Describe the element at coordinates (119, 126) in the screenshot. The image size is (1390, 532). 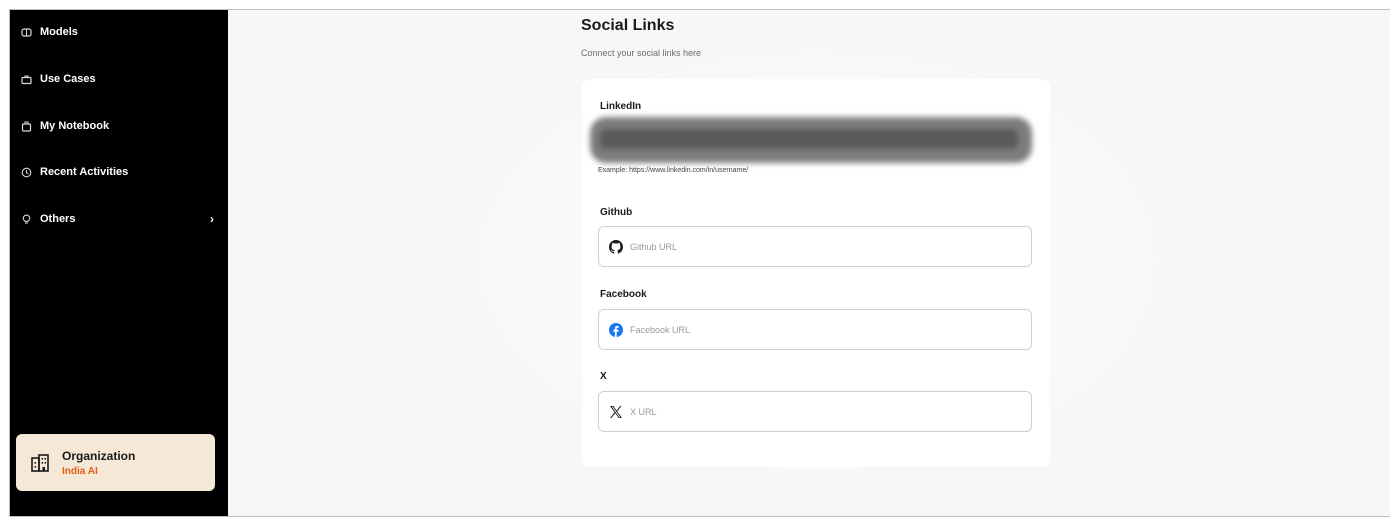
I see `sidebar-item-my-notebook: My Notebook` at that location.